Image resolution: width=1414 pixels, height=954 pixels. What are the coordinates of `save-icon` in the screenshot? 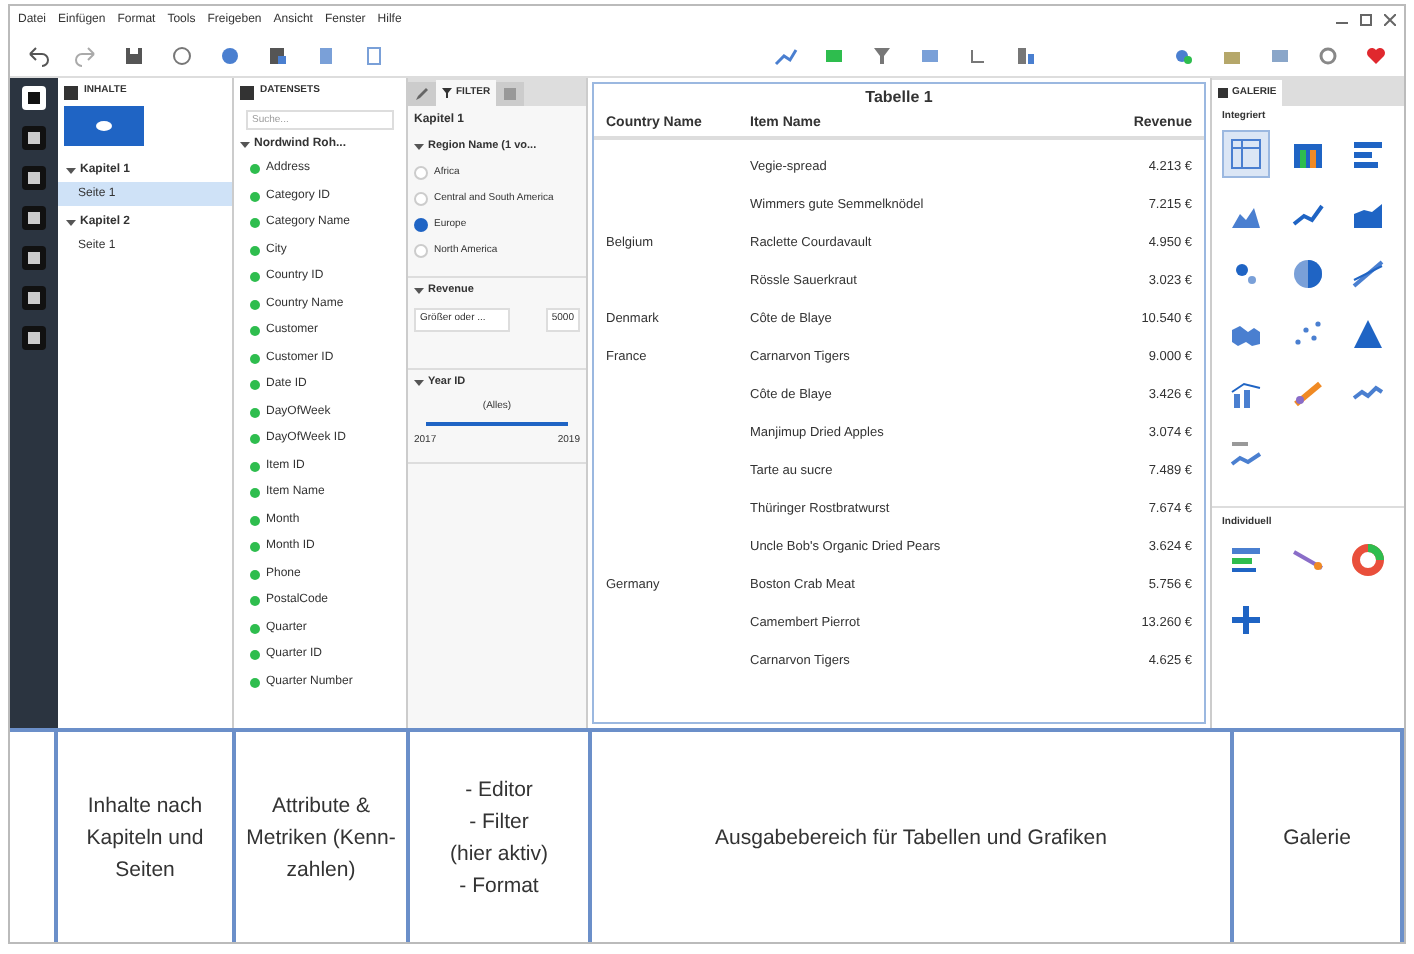 It's located at (134, 55).